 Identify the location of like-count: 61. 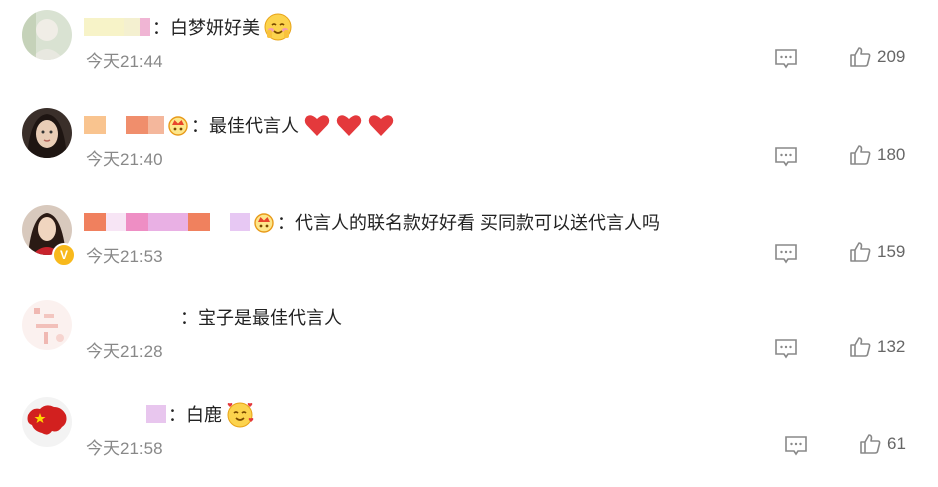
(896, 443).